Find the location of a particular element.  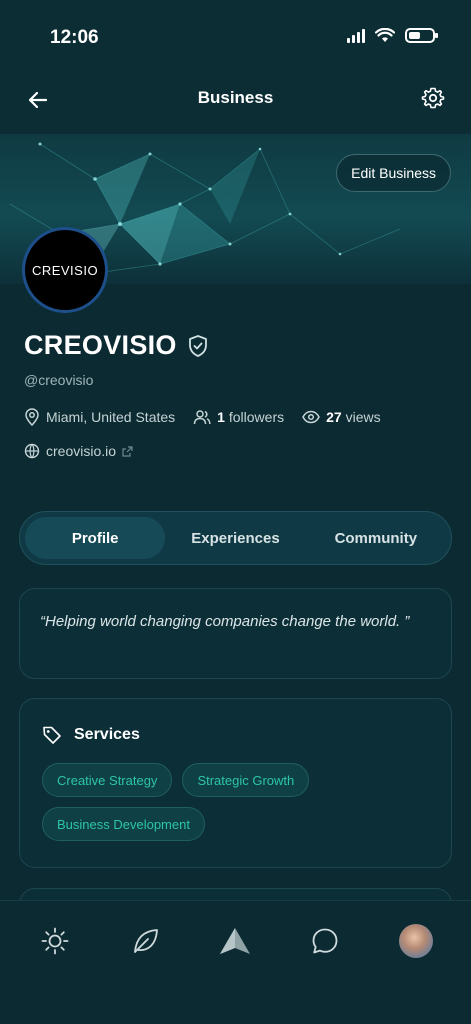

chat-icon is located at coordinates (325, 941).